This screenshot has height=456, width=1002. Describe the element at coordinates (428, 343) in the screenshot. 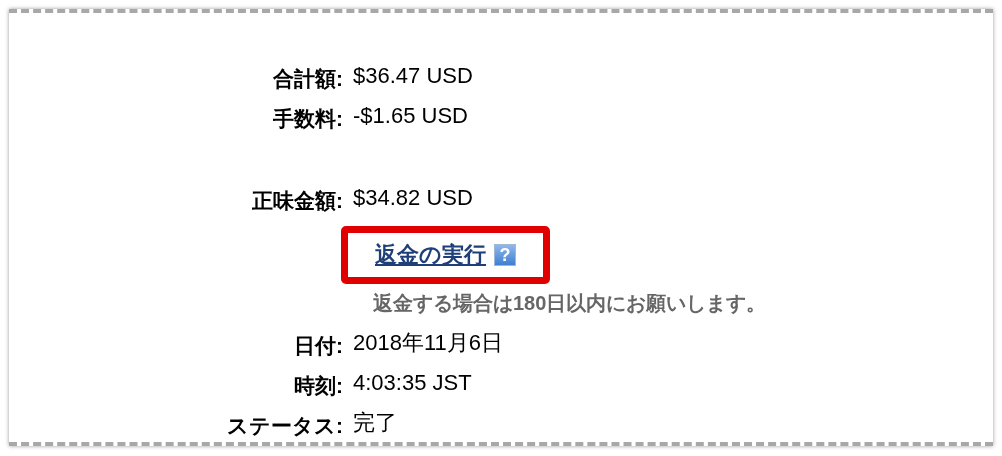

I see `field-value: 2018年11月6日` at that location.